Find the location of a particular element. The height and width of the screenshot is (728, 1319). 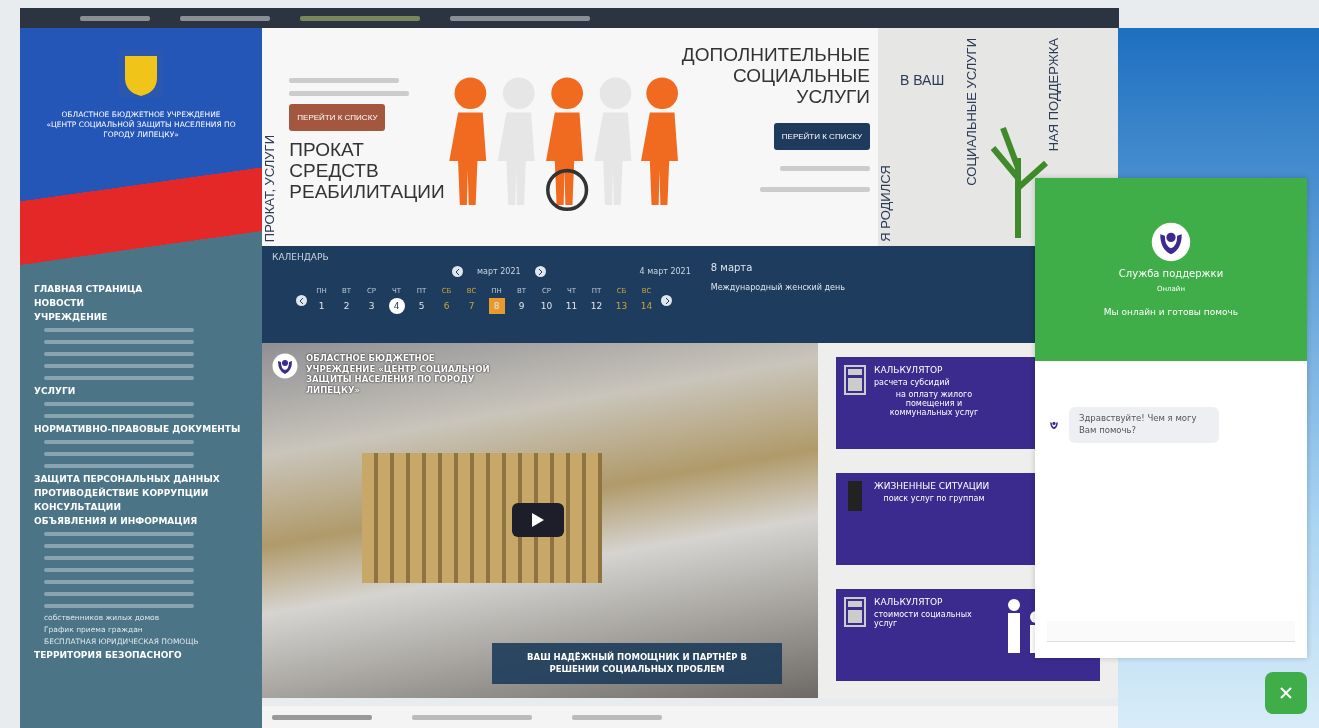

calendar-day: 2 is located at coordinates (346, 306).